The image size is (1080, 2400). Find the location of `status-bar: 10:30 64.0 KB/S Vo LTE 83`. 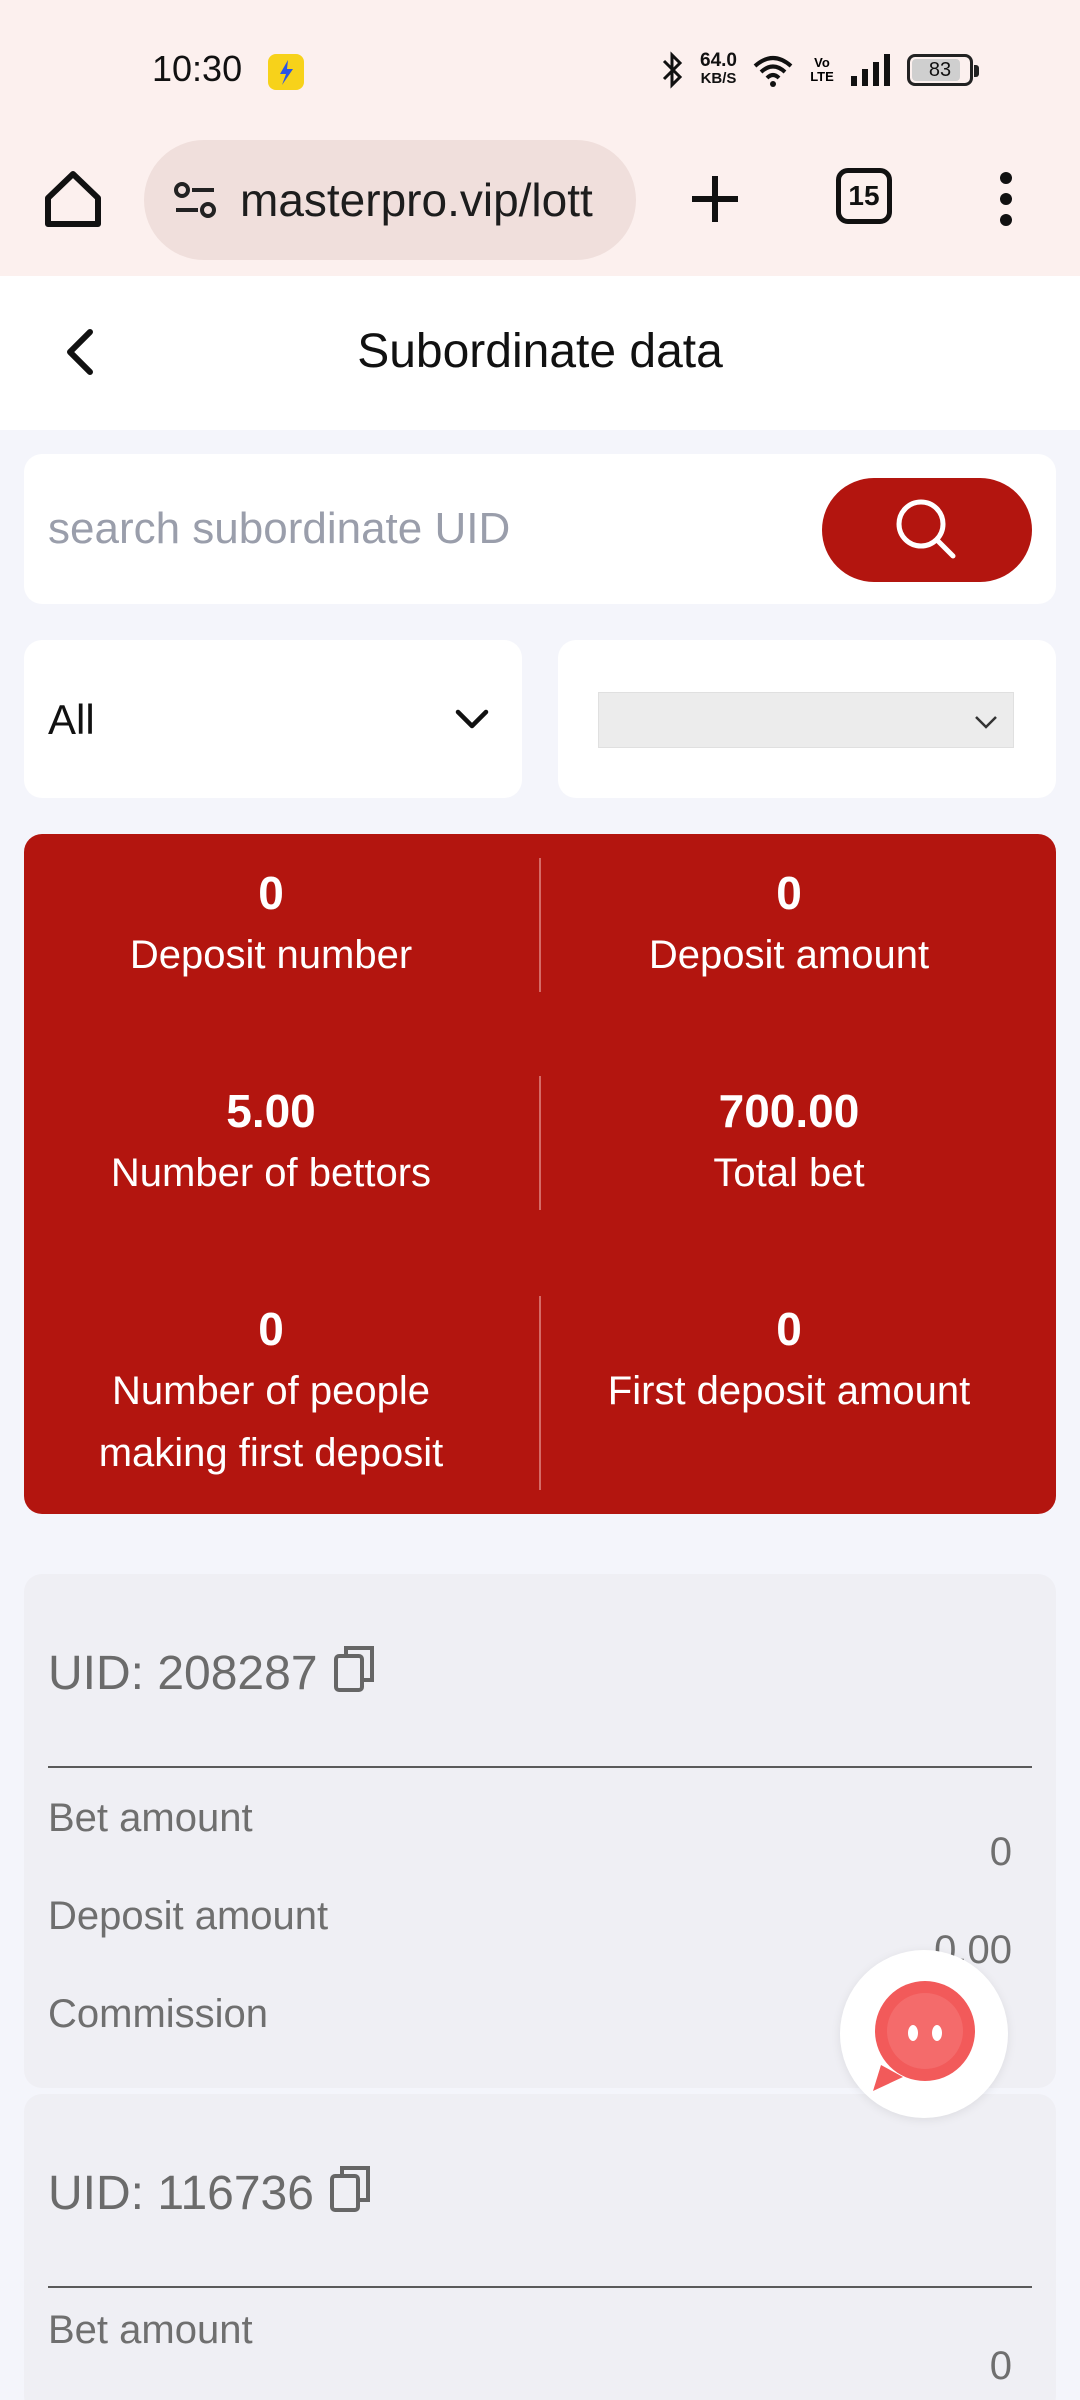

status-bar: 10:30 64.0 KB/S Vo LTE 83 is located at coordinates (540, 70).